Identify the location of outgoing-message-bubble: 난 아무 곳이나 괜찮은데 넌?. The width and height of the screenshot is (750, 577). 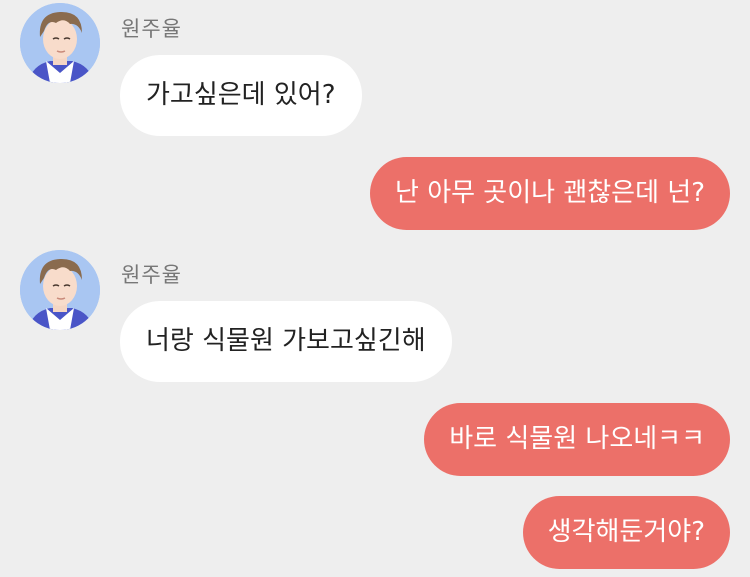
(550, 193).